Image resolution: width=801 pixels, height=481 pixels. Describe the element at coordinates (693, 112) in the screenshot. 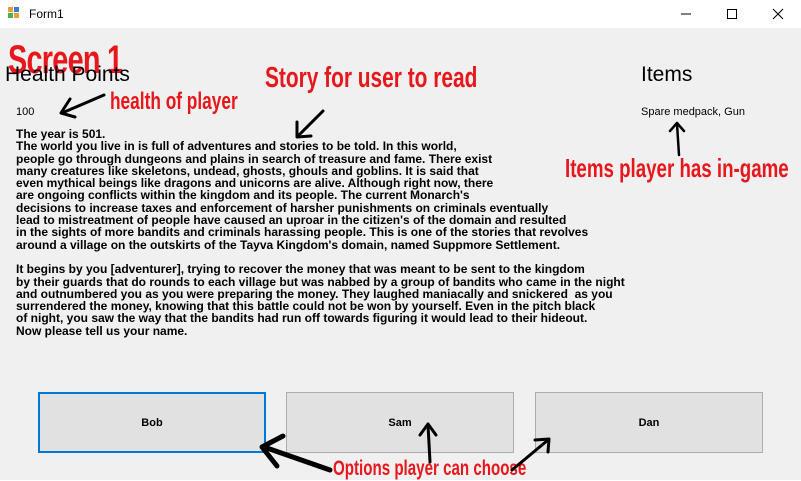

I see `items-value: Spare medpack, Gun` at that location.